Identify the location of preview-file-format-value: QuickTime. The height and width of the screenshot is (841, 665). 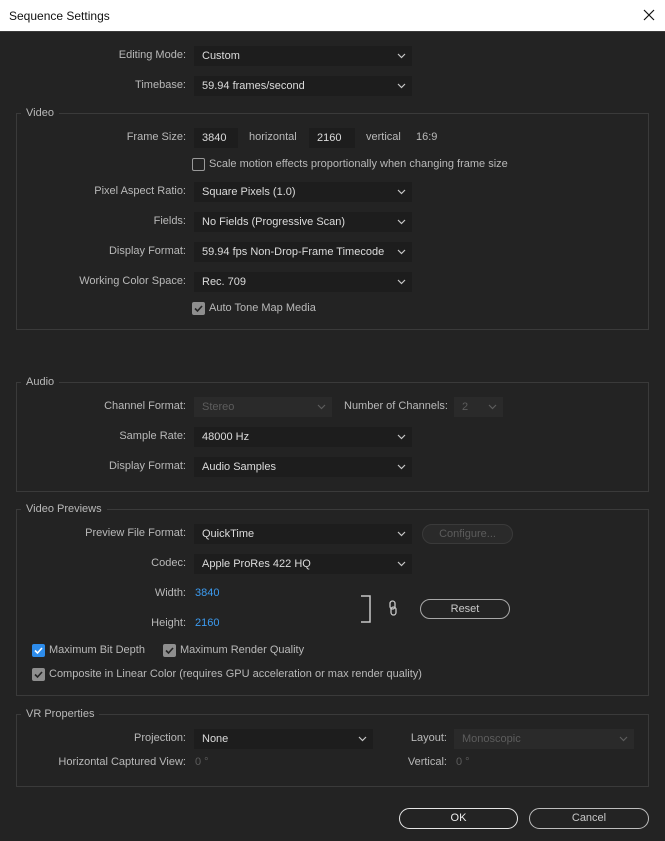
(228, 534).